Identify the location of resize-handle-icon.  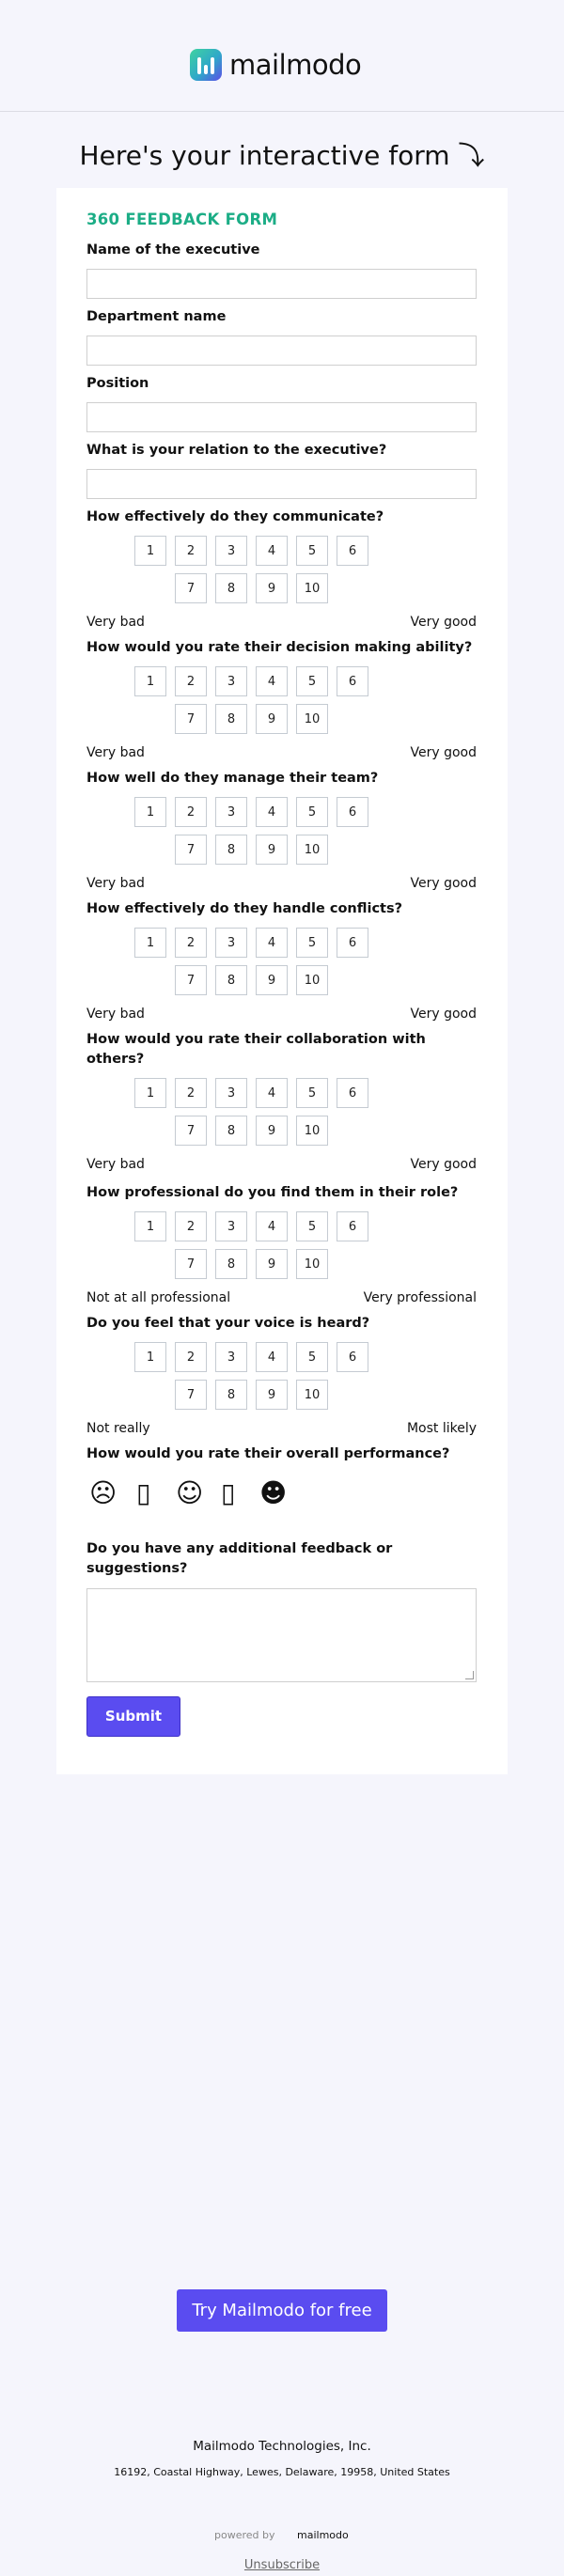
(469, 1675).